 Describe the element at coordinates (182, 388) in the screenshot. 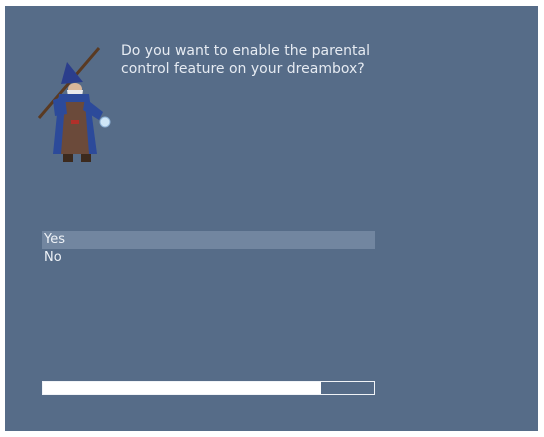

I see `setup-progress-fill` at that location.